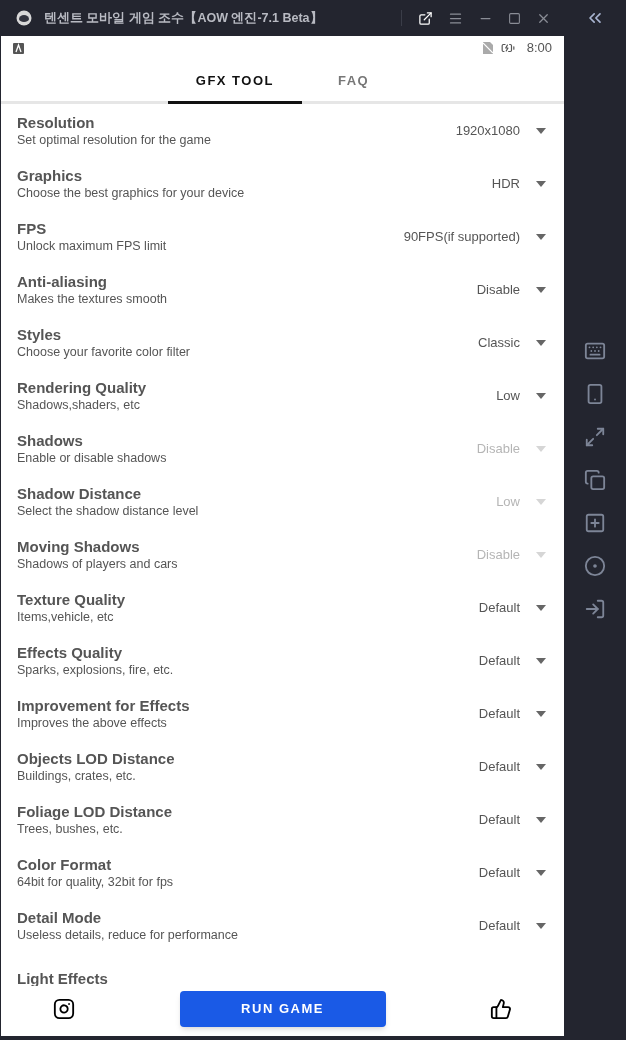 Image resolution: width=626 pixels, height=1040 pixels. I want to click on setting-description: Buildings, crates, etc., so click(76, 776).